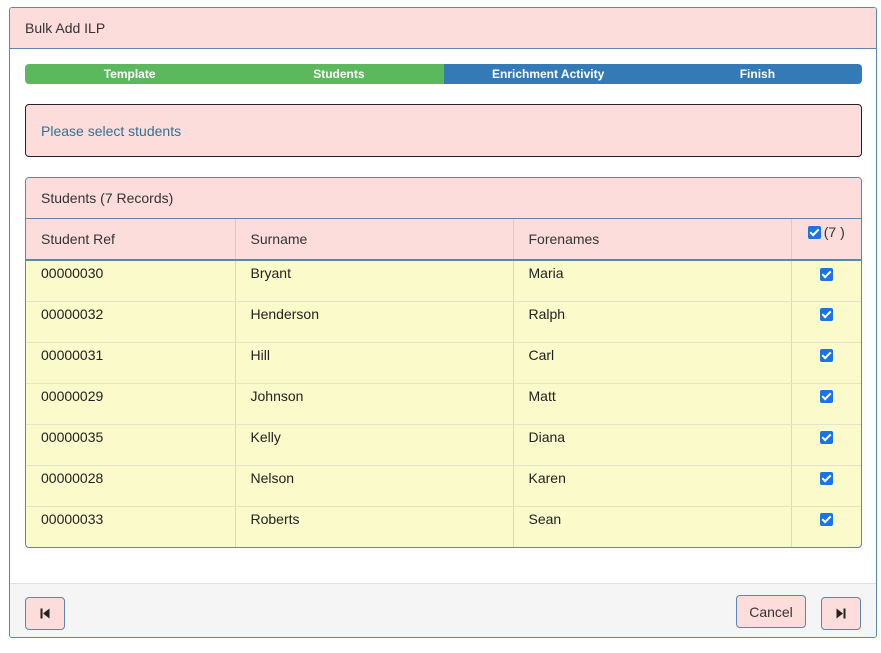 This screenshot has height=653, width=881. What do you see at coordinates (131, 526) in the screenshot?
I see `cell-student-ref: 00000033` at bounding box center [131, 526].